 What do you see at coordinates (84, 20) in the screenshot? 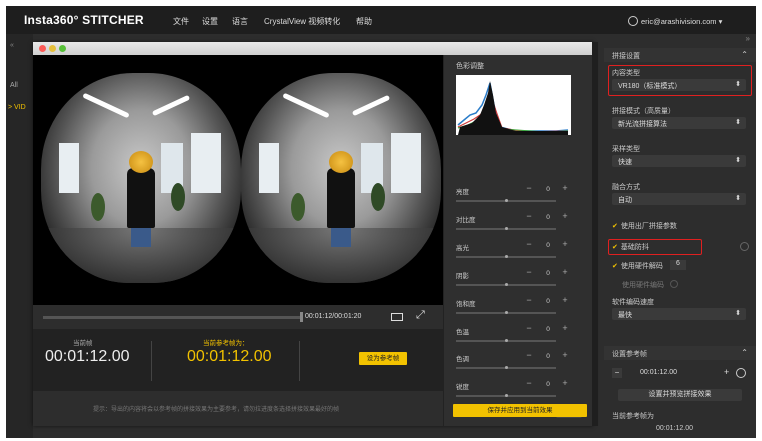
I see `app-brand: Insta360° STITCHER` at bounding box center [84, 20].